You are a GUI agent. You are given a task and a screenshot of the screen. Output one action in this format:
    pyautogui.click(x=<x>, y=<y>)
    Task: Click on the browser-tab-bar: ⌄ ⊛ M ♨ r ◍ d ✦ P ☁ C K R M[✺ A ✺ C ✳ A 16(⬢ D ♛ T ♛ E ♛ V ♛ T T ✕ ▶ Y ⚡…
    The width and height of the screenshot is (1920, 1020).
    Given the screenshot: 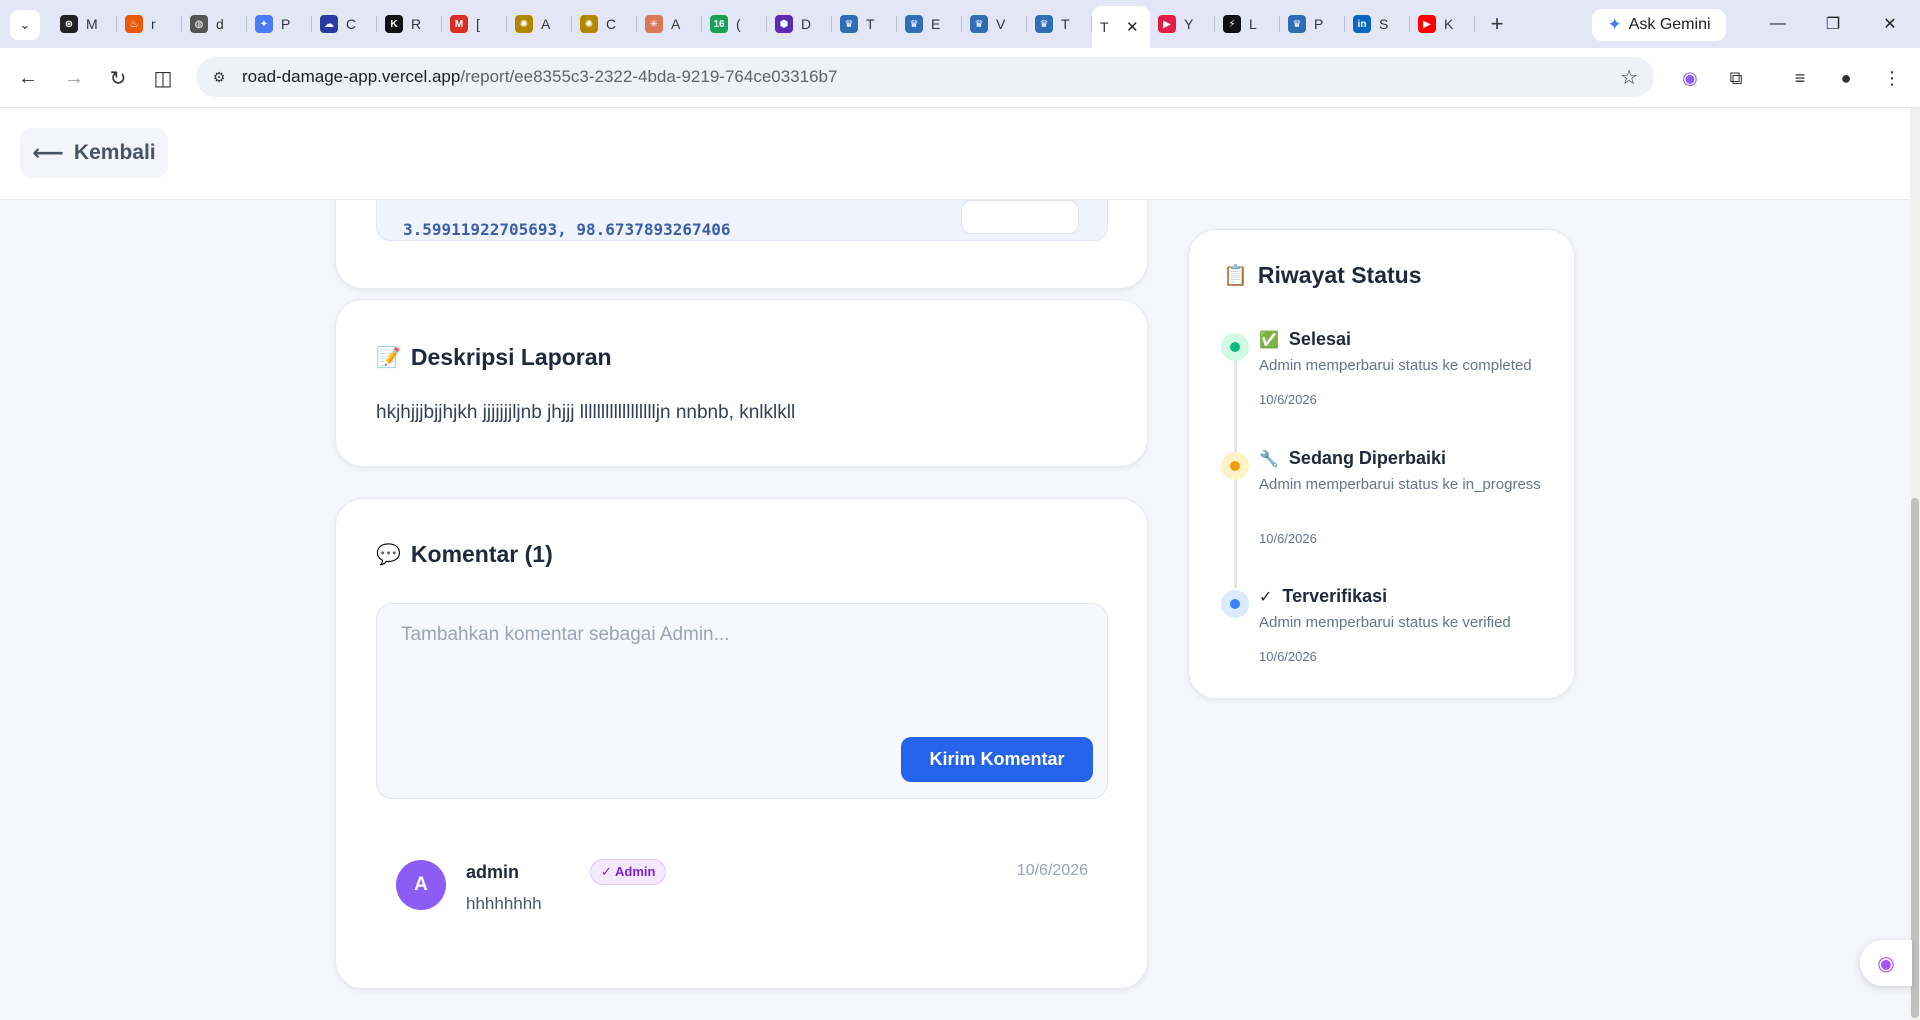 What is the action you would take?
    pyautogui.click(x=960, y=24)
    